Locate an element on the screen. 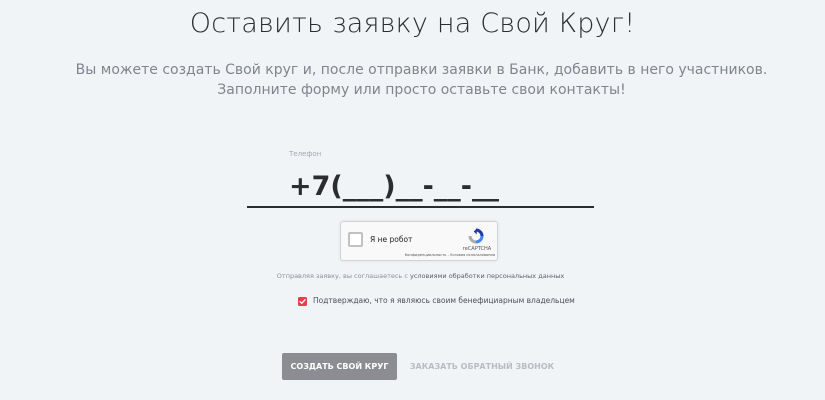 The image size is (825, 400). request-callback-button: ЗАКАЗАТЬ ОБРАТНЫЙ ЗВОНОК is located at coordinates (482, 366).